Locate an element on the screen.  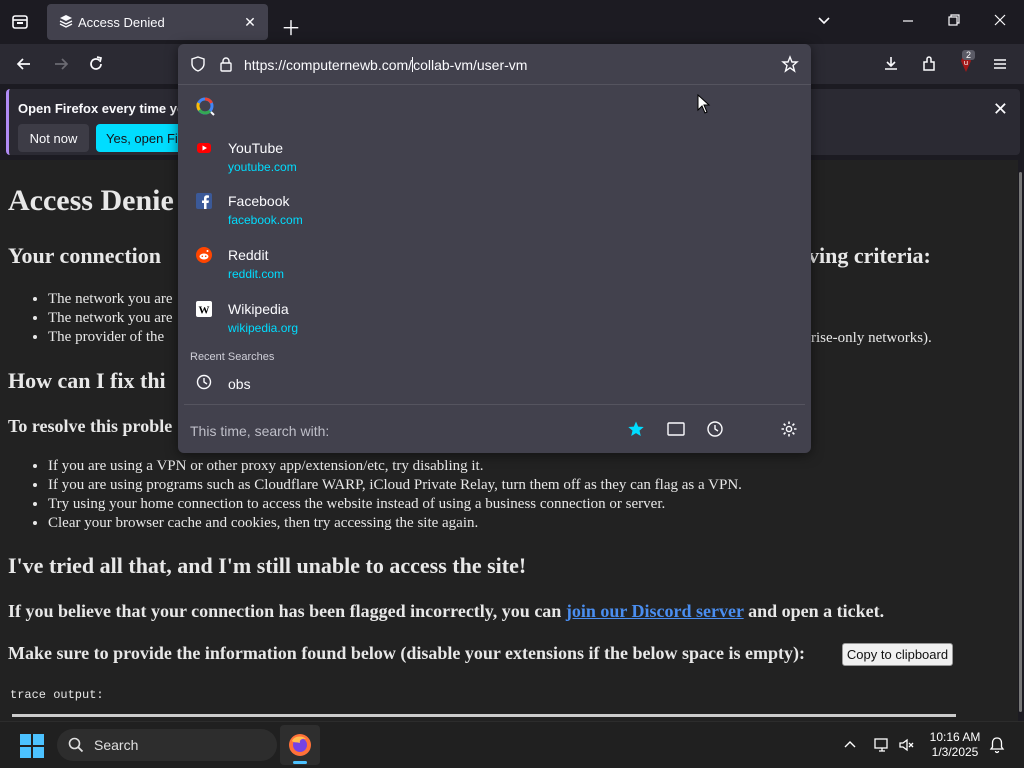
criteria-tail: rise-only networks). is located at coordinates (871, 338).